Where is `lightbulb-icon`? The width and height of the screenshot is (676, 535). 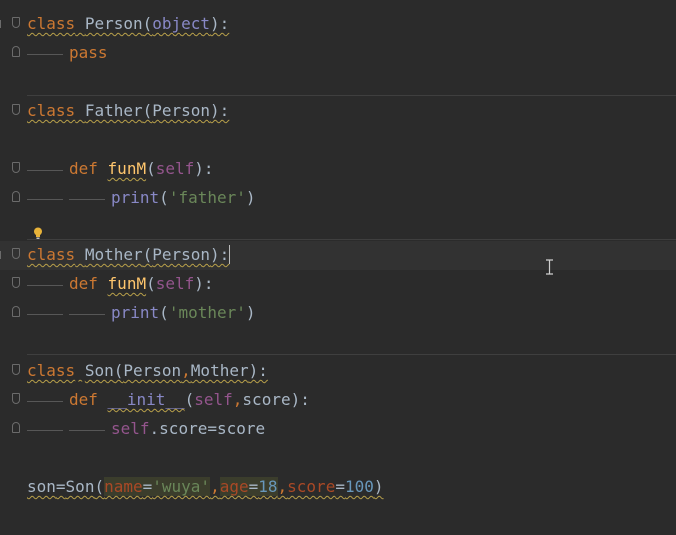 lightbulb-icon is located at coordinates (38, 233).